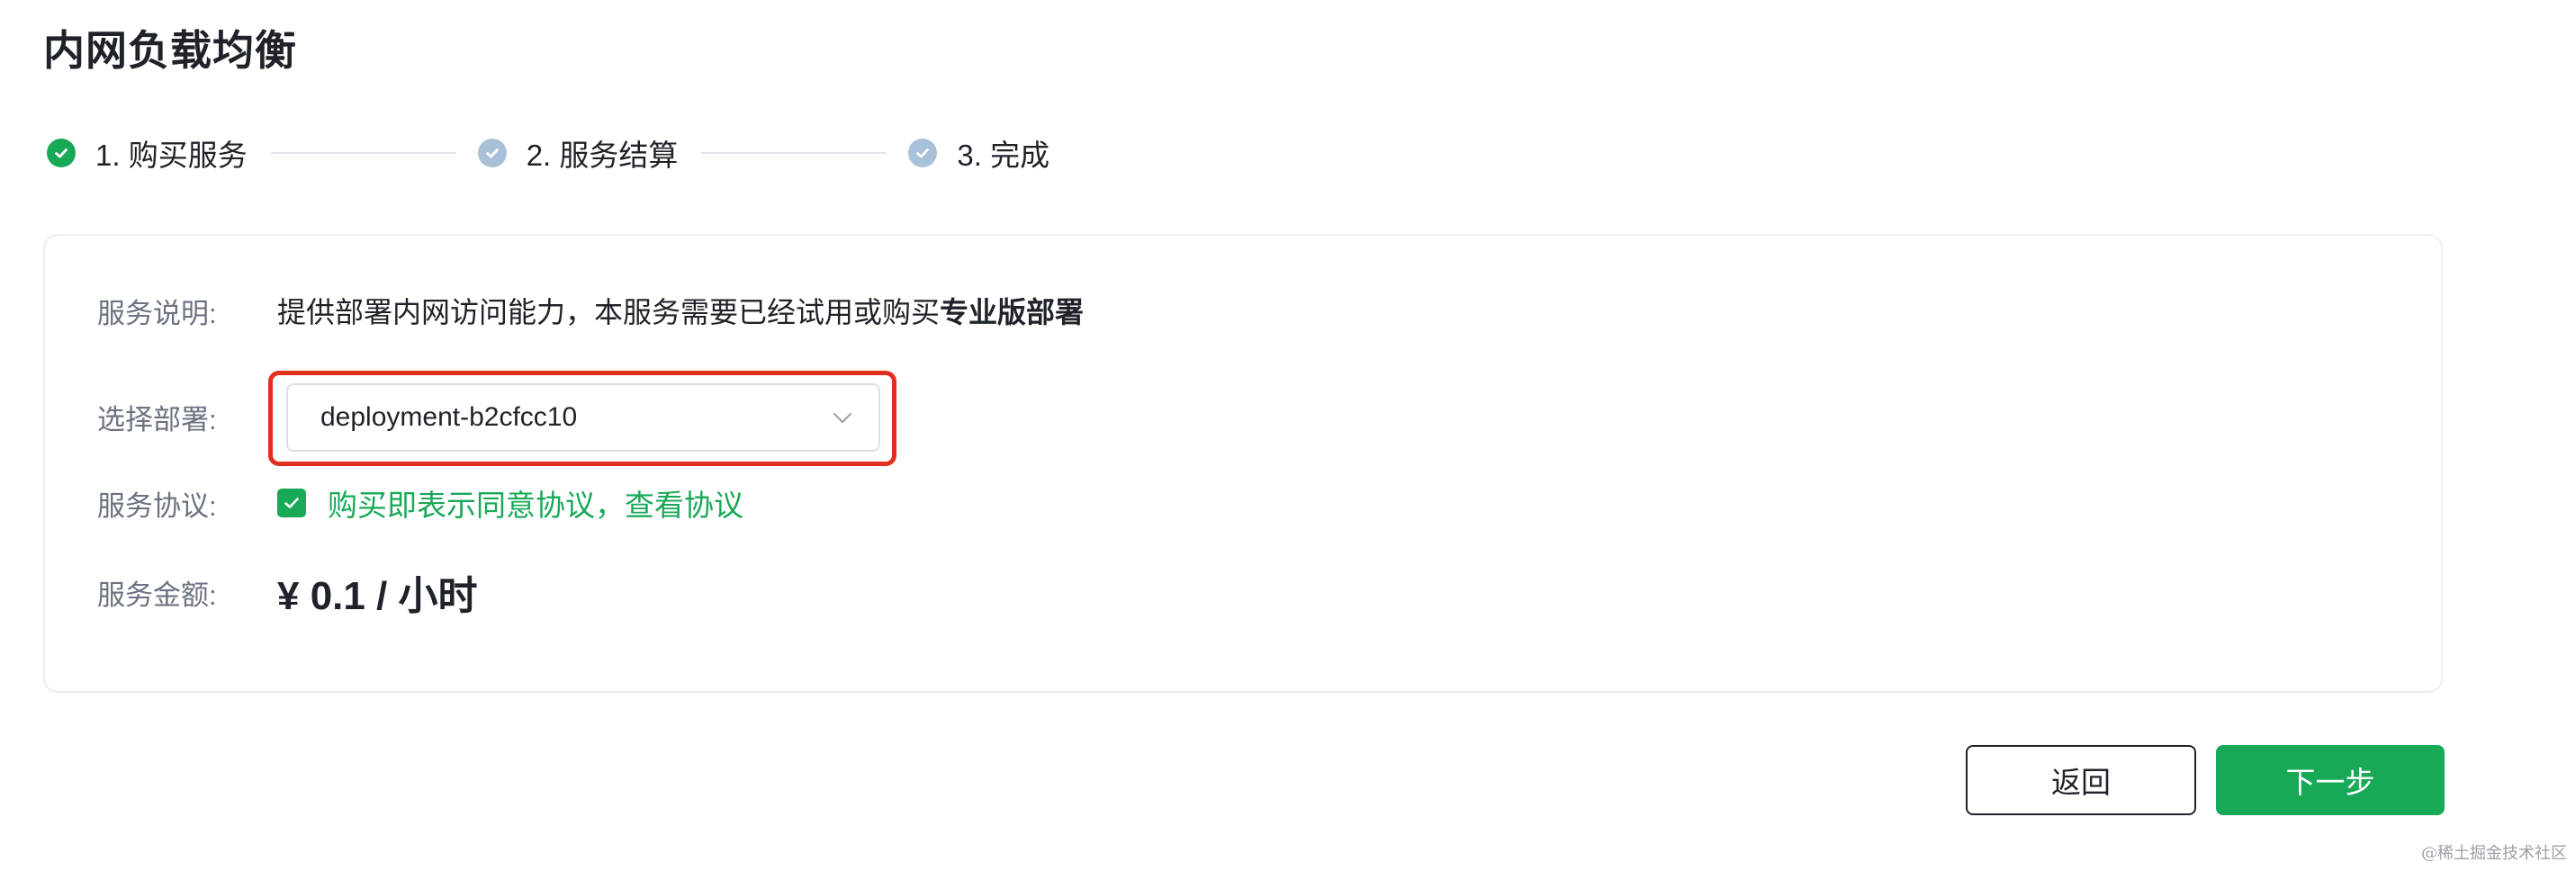  Describe the element at coordinates (842, 417) in the screenshot. I see `chevron-down-icon` at that location.